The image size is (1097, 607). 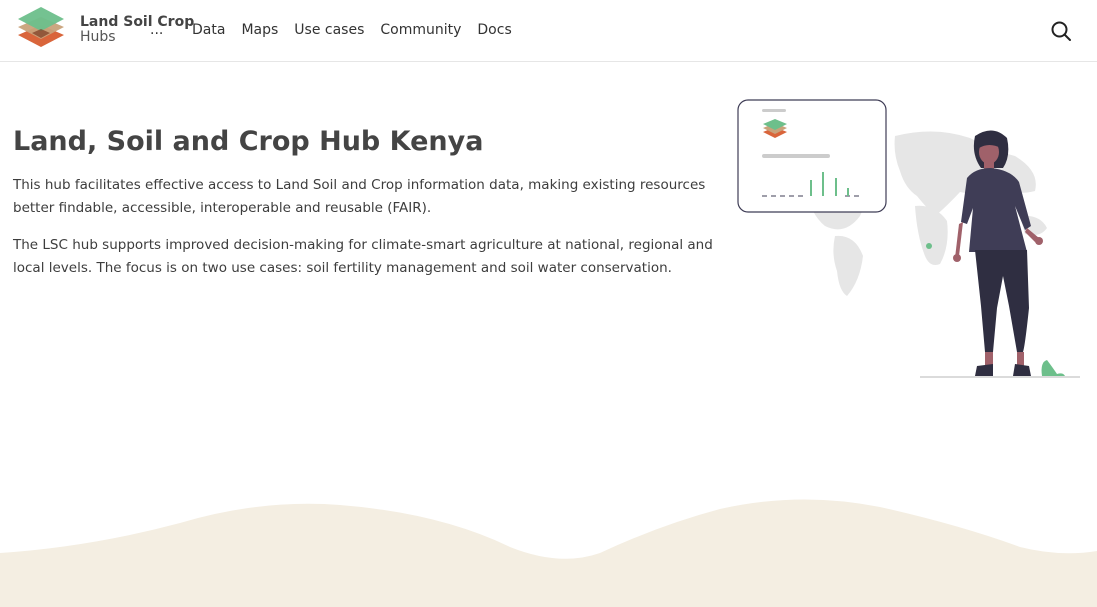 What do you see at coordinates (1061, 31) in the screenshot?
I see `search-icon` at bounding box center [1061, 31].